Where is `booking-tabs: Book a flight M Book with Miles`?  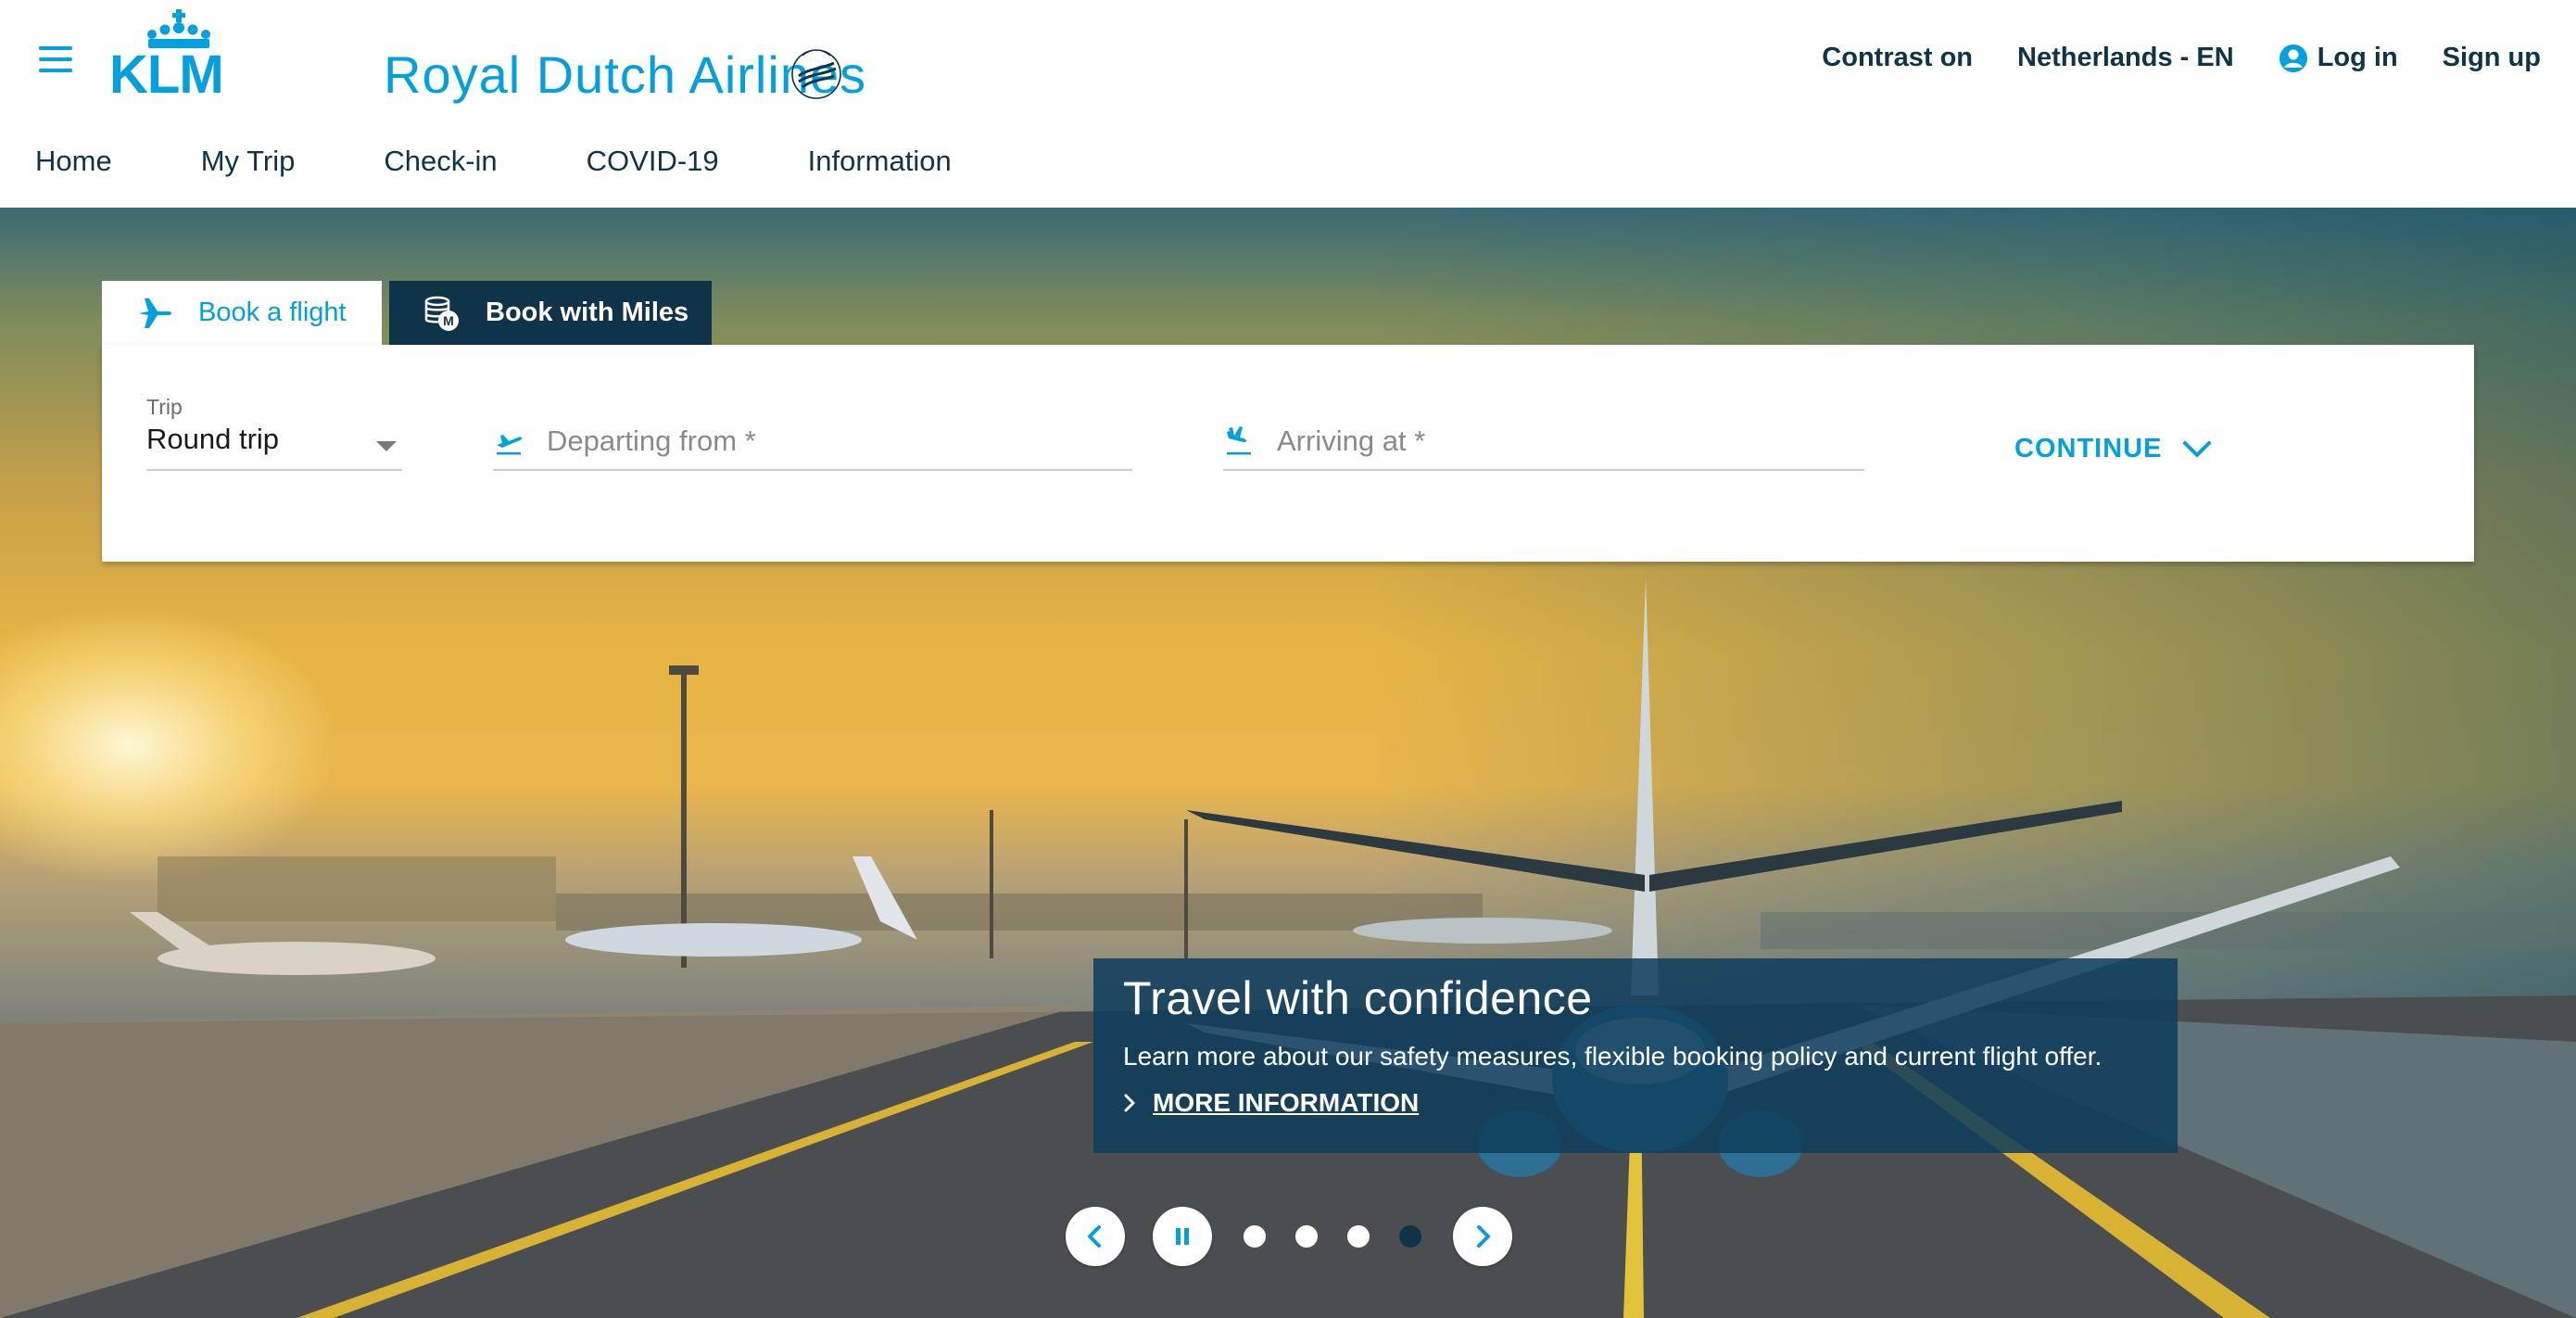 booking-tabs: Book a flight M Book with Miles is located at coordinates (407, 313).